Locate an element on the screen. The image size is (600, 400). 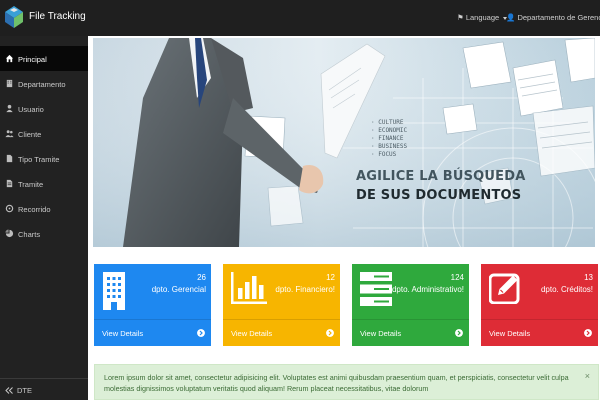
flag-icon: ⚑ is located at coordinates (460, 17).